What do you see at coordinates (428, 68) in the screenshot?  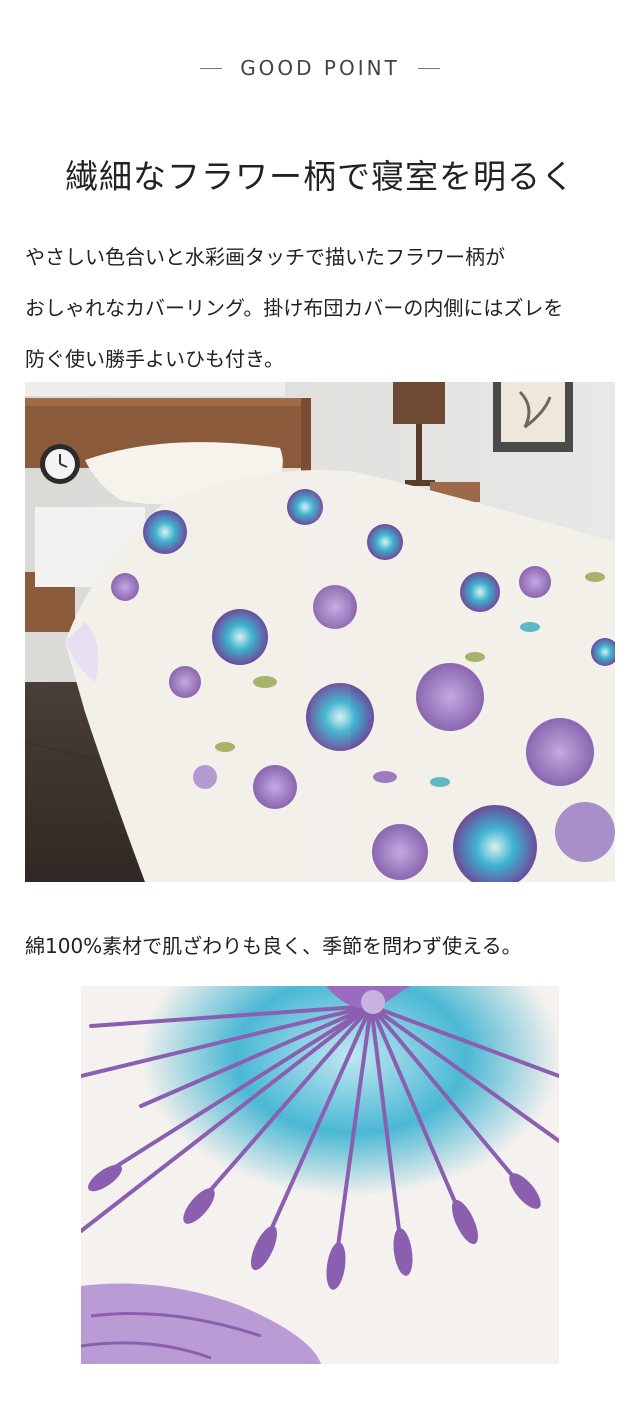 I see `eyebrow-right-dash` at bounding box center [428, 68].